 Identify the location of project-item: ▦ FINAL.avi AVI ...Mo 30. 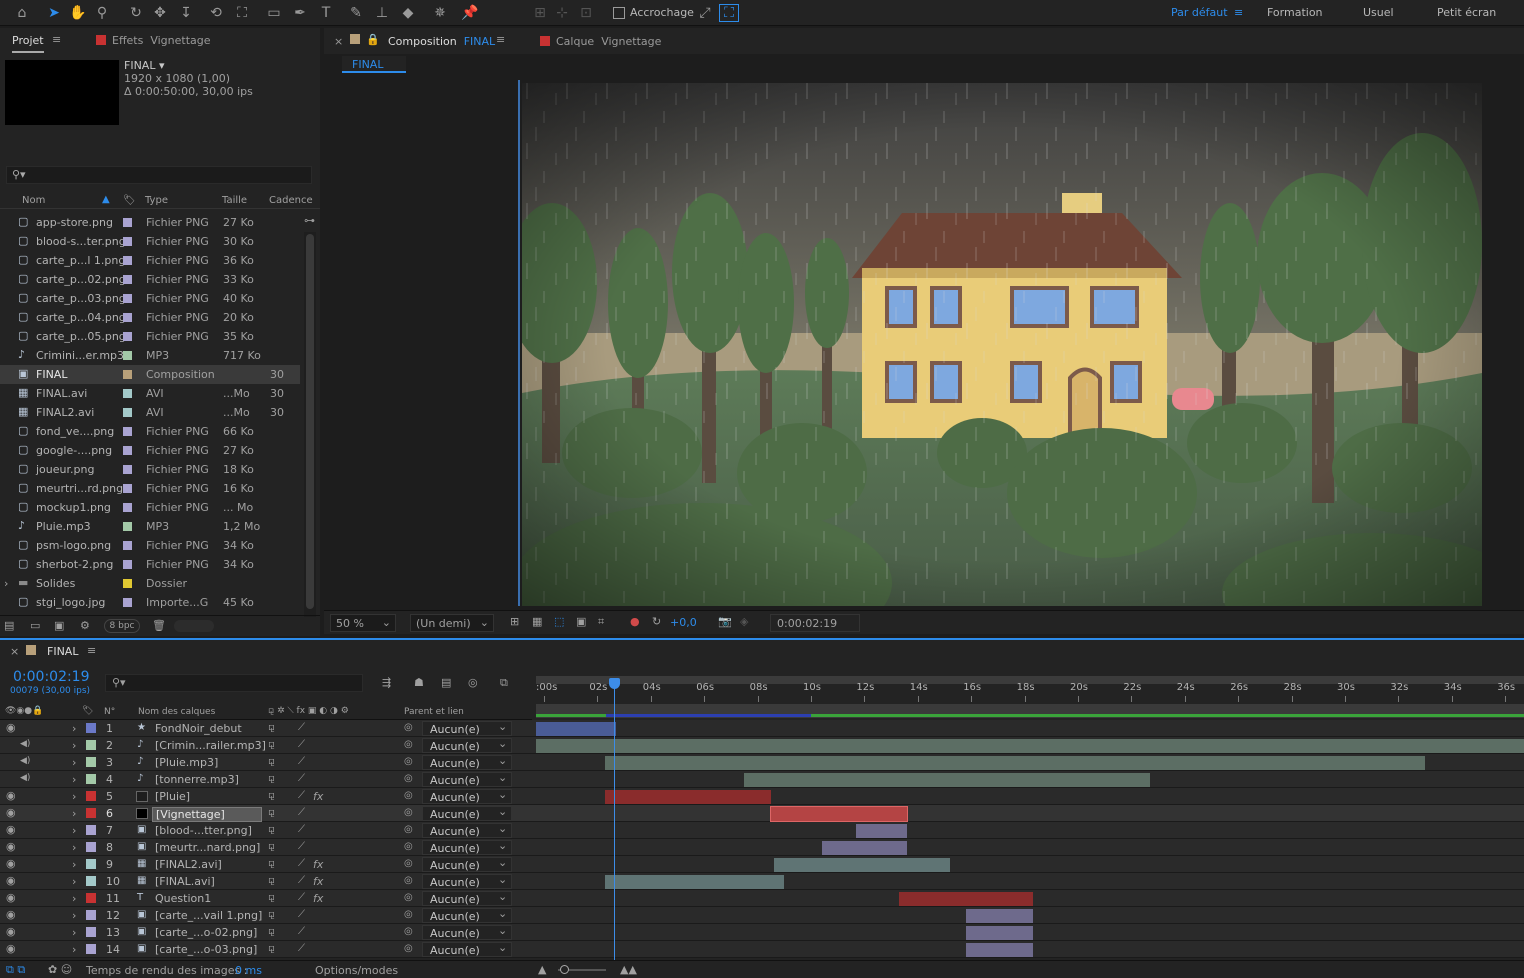
(150, 393).